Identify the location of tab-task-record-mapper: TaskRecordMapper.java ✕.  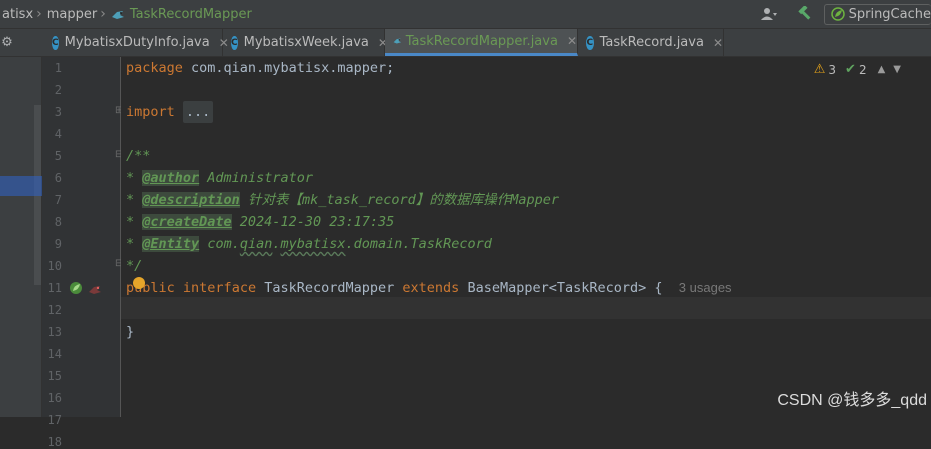
(481, 42).